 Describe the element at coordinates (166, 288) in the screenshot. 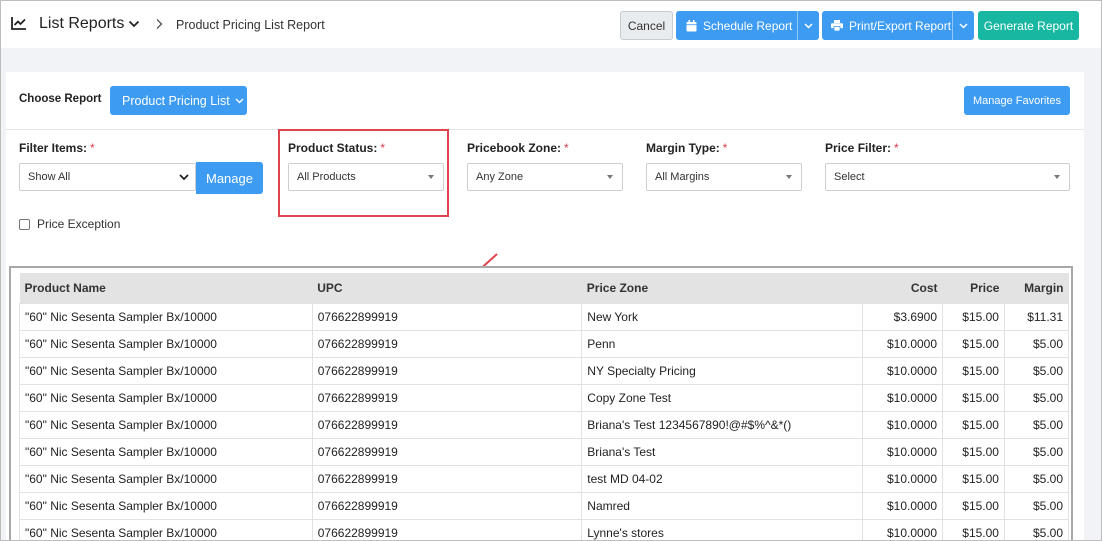

I see `column-header-product-name: Product Name` at that location.